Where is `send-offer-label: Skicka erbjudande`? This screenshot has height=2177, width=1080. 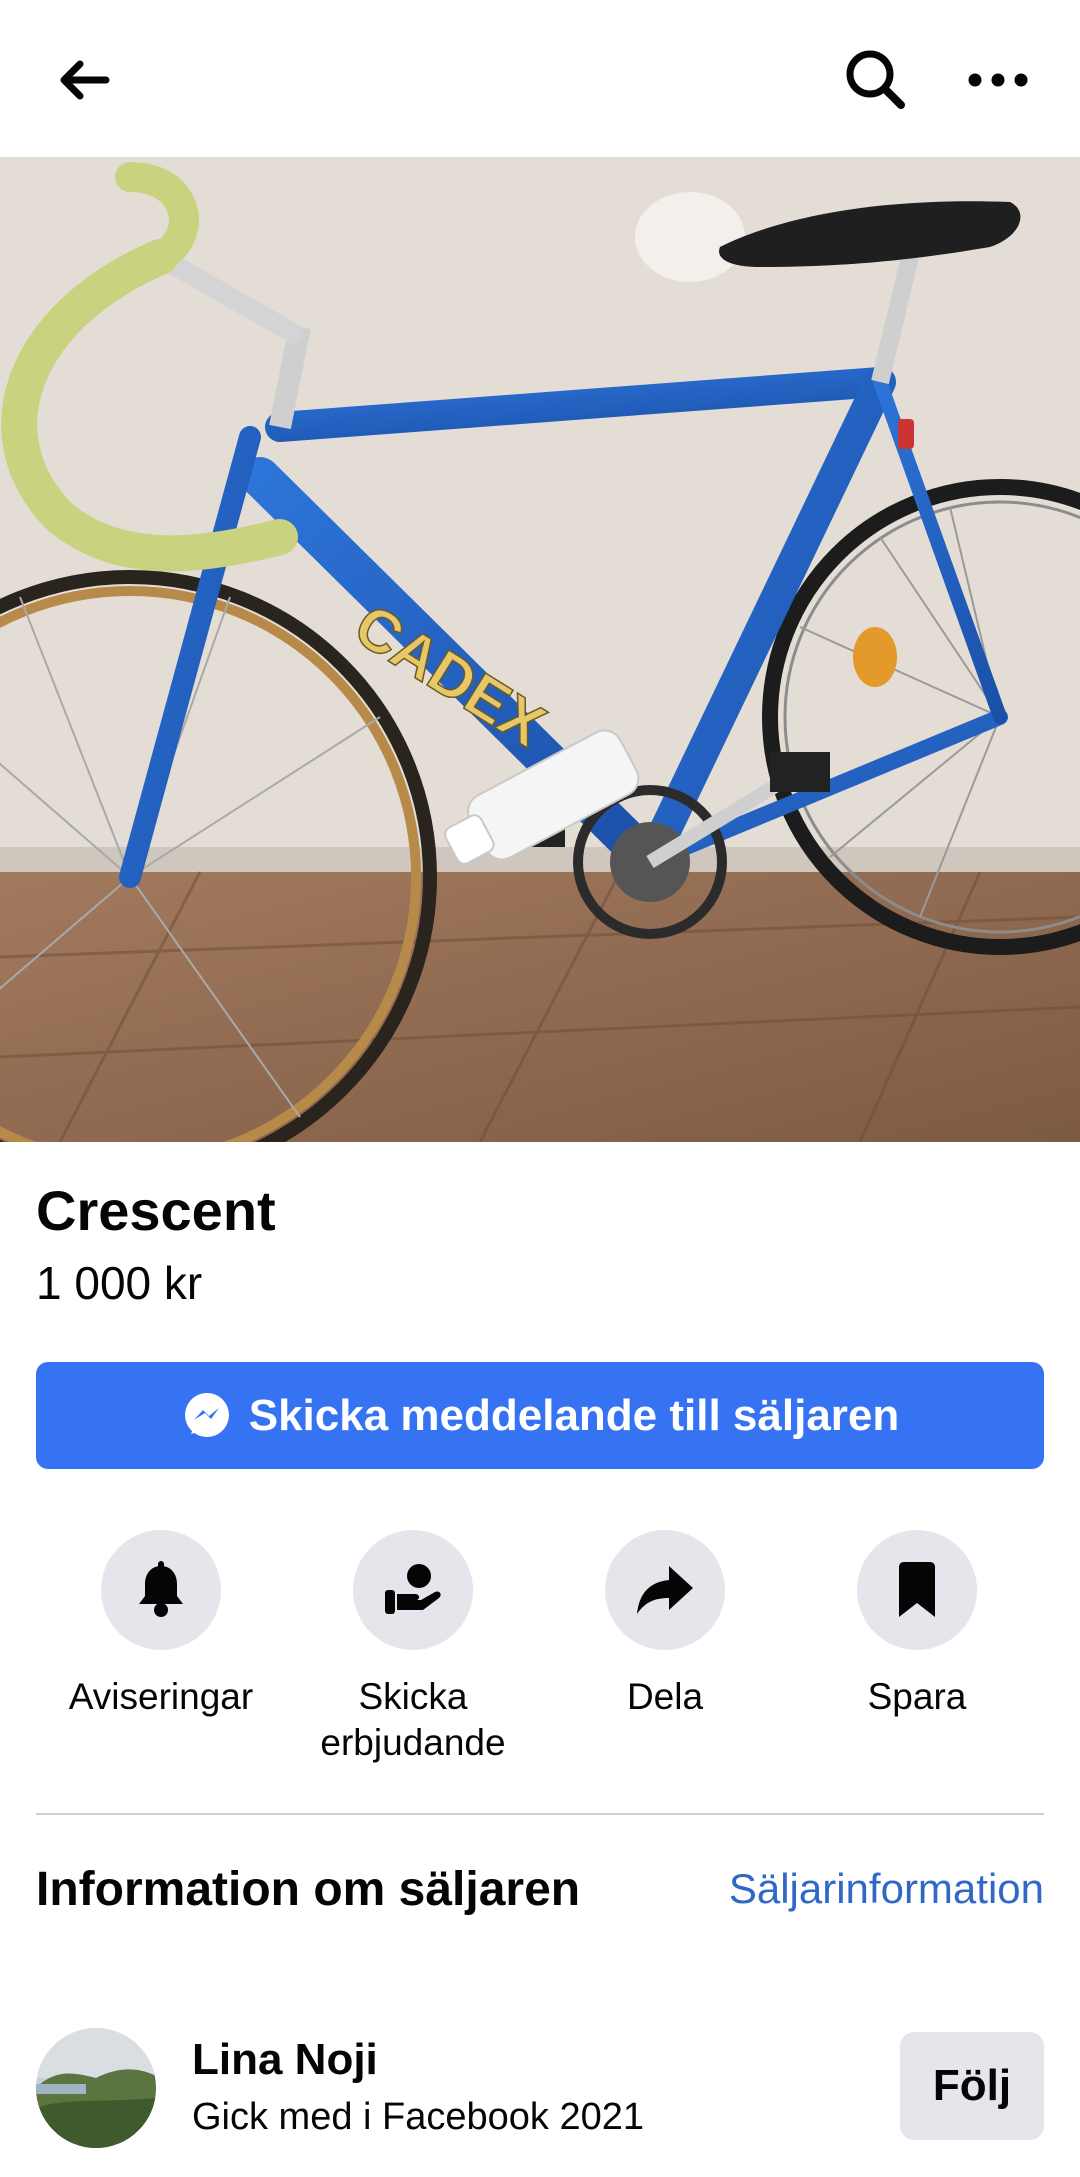
send-offer-label: Skicka erbjudande is located at coordinates (413, 1720).